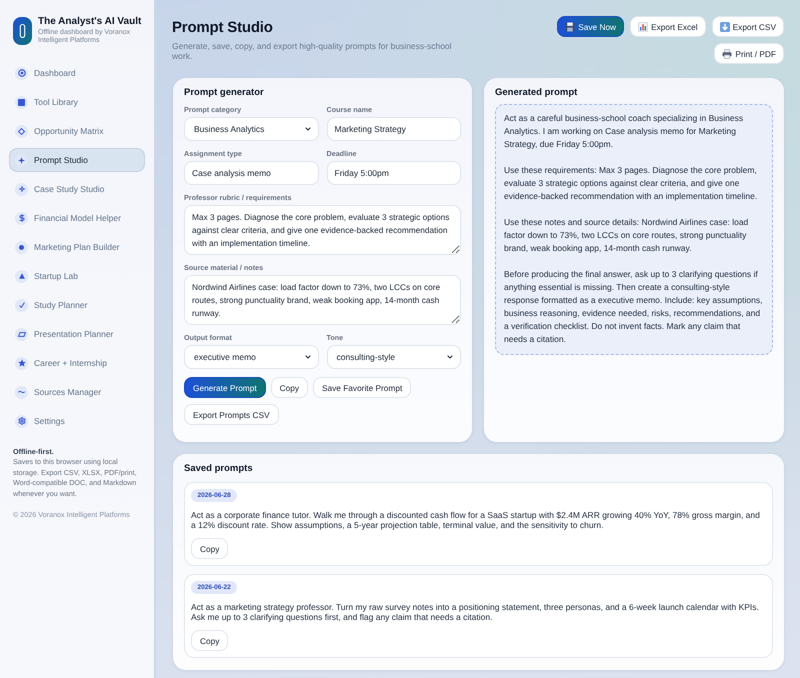  I want to click on card-title: Prompt generator, so click(224, 93).